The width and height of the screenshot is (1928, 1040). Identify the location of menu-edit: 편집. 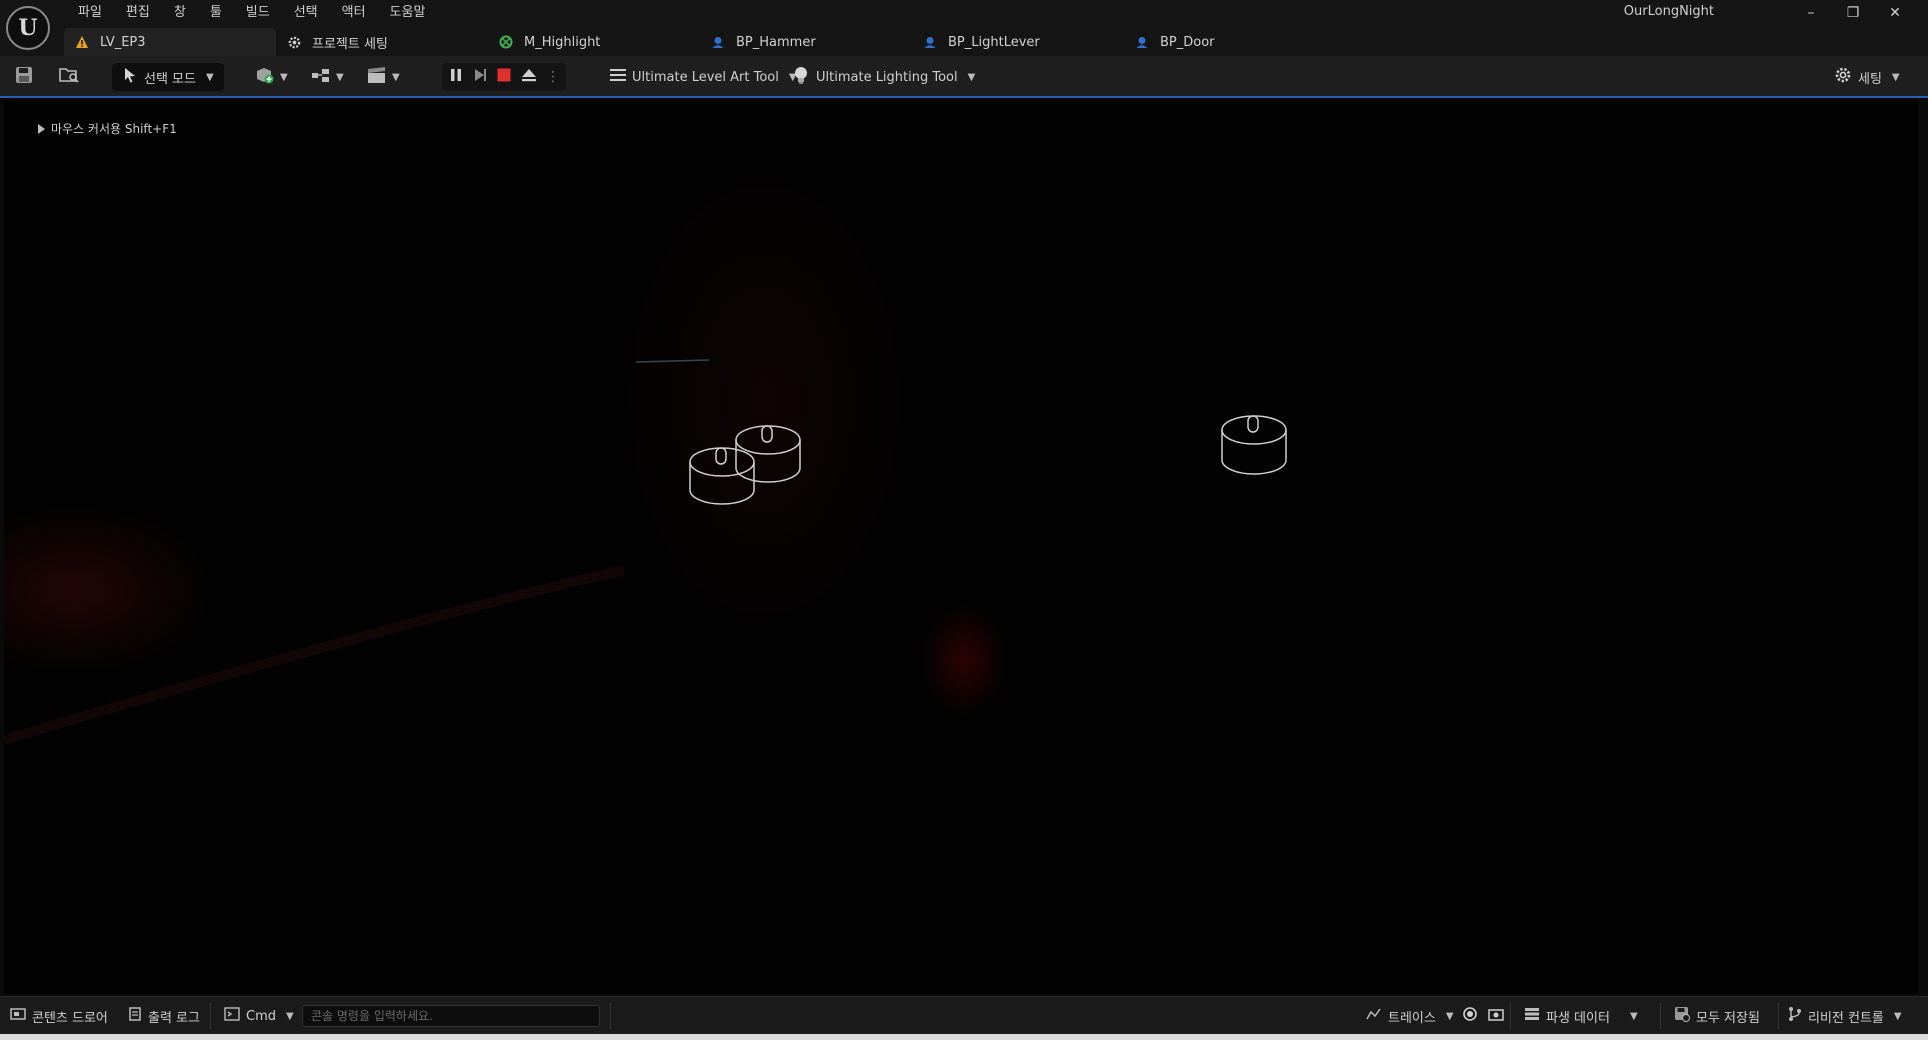
(138, 13).